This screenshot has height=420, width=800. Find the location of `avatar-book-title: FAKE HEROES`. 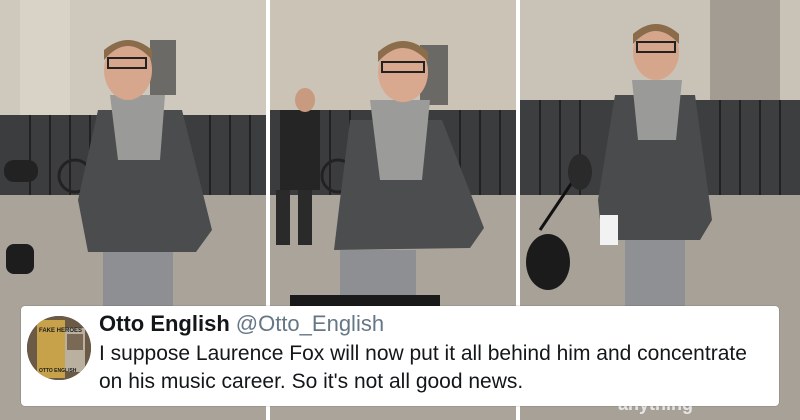

avatar-book-title: FAKE HEROES is located at coordinates (60, 331).